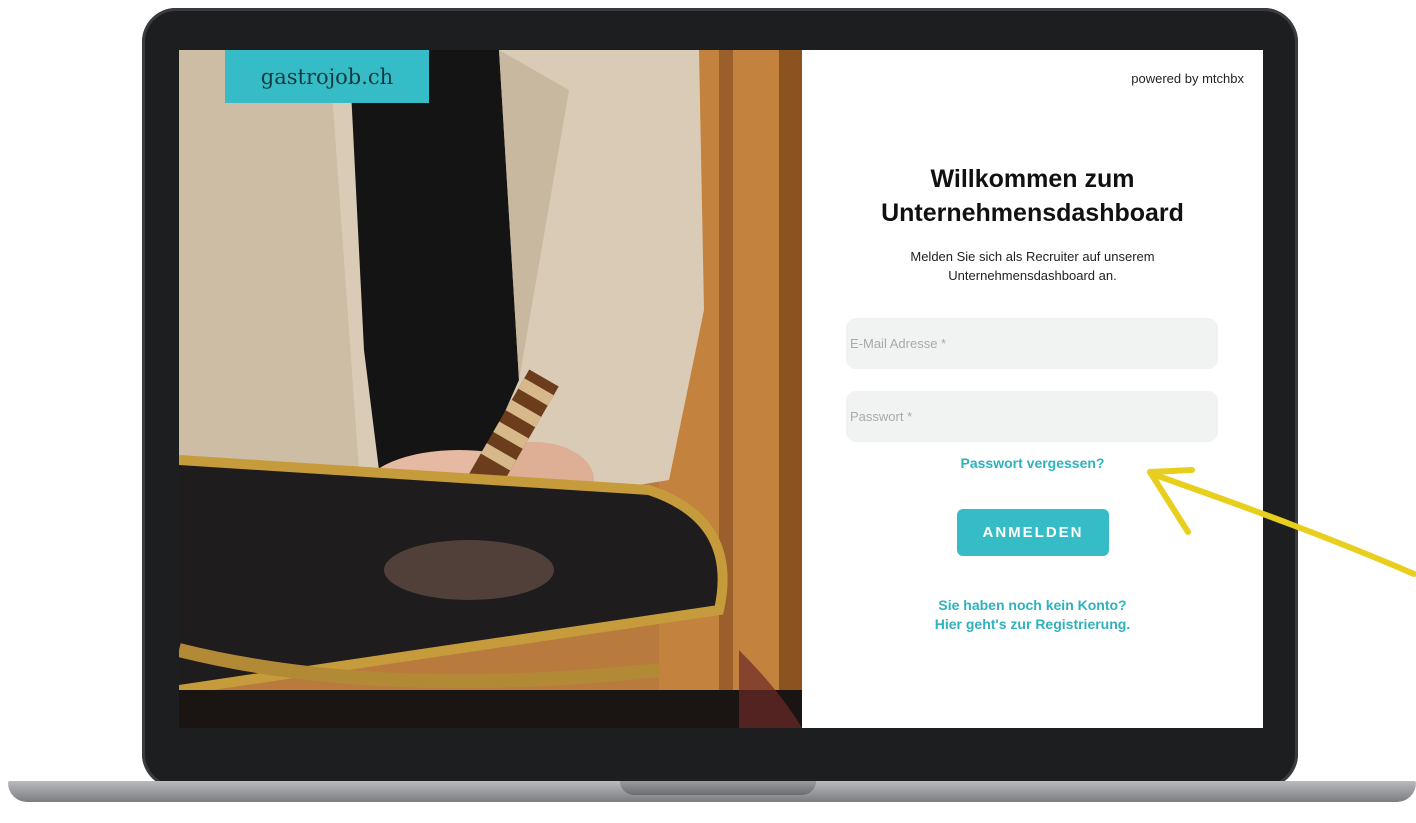 The image size is (1416, 823). Describe the element at coordinates (1032, 605) in the screenshot. I see `register-line-1: Sie haben noch kein Konto?` at that location.